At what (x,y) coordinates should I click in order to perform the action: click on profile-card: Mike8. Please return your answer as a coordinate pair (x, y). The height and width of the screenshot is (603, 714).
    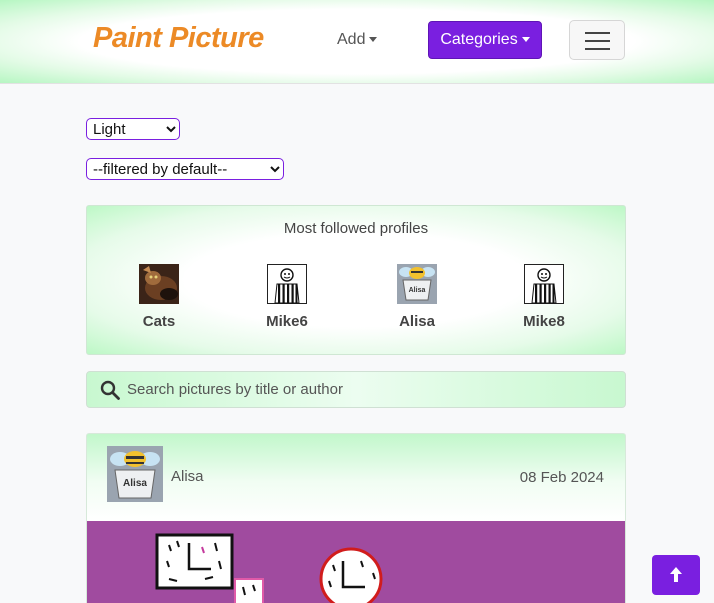
    Looking at the image, I should click on (544, 297).